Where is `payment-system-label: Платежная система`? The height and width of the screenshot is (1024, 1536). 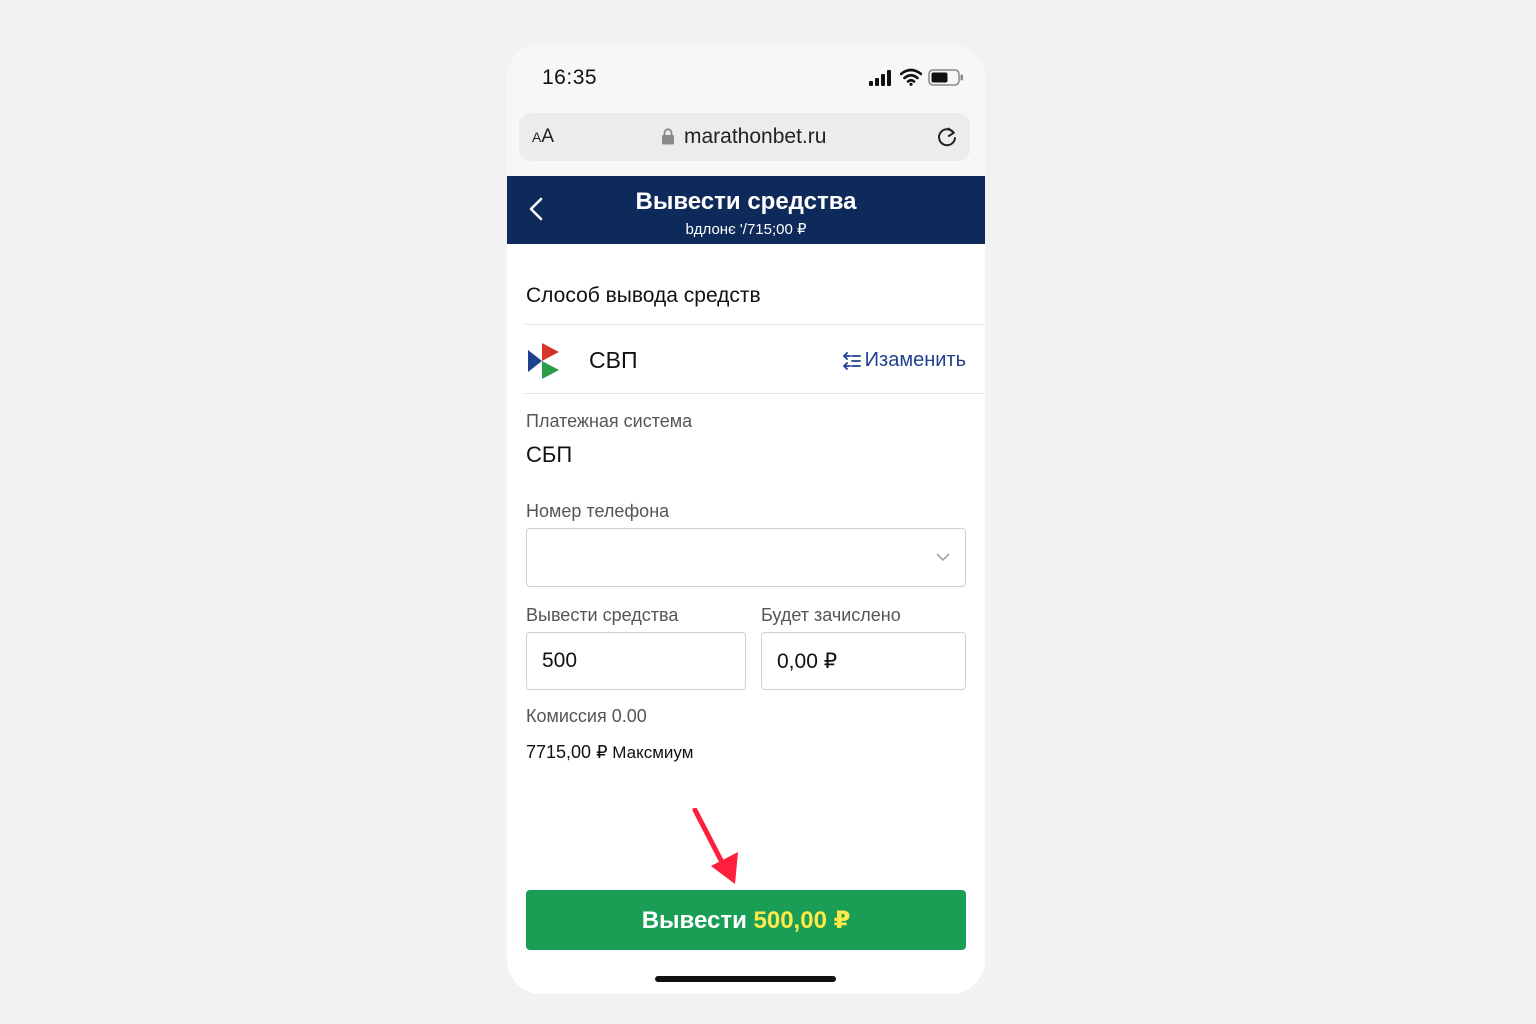
payment-system-label: Платежная система is located at coordinates (609, 421).